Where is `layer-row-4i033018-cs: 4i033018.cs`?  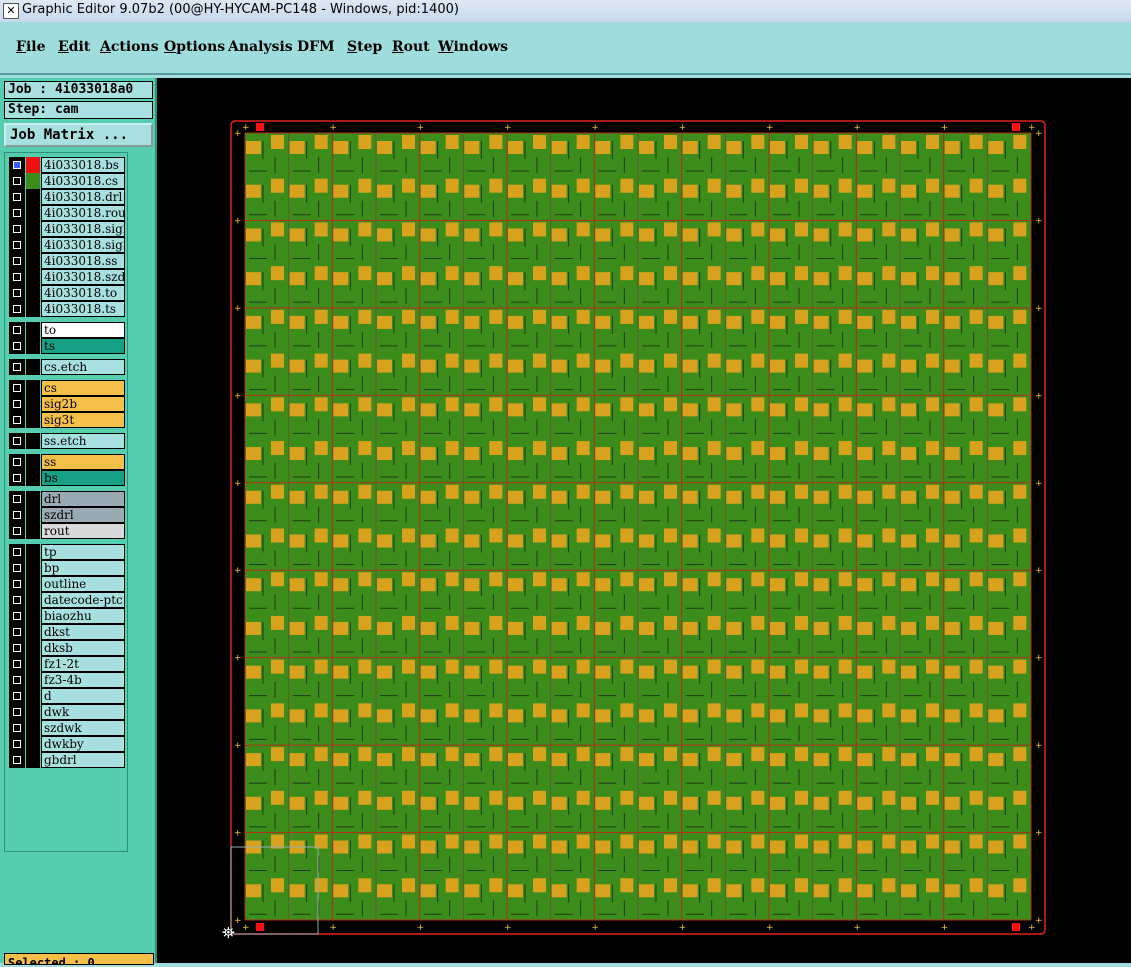 layer-row-4i033018-cs: 4i033018.cs is located at coordinates (67, 181).